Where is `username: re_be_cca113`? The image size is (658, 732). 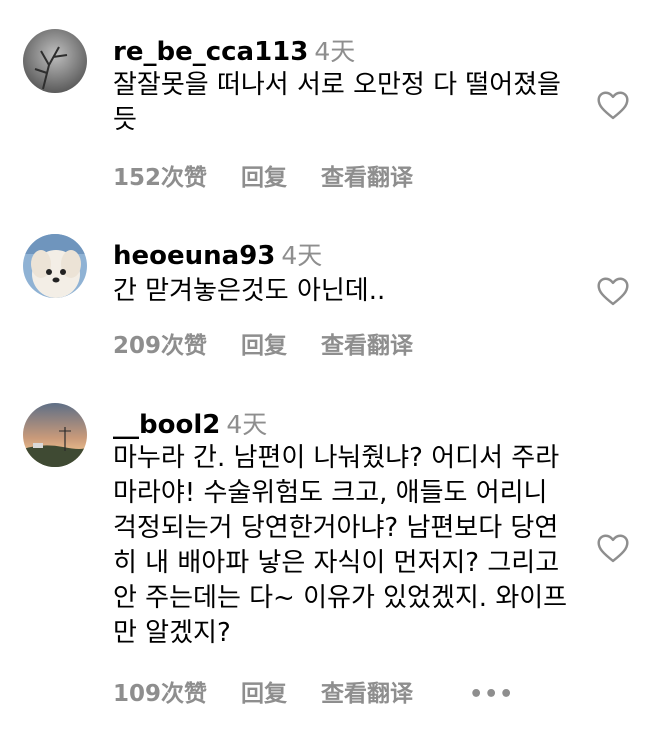 username: re_be_cca113 is located at coordinates (210, 52).